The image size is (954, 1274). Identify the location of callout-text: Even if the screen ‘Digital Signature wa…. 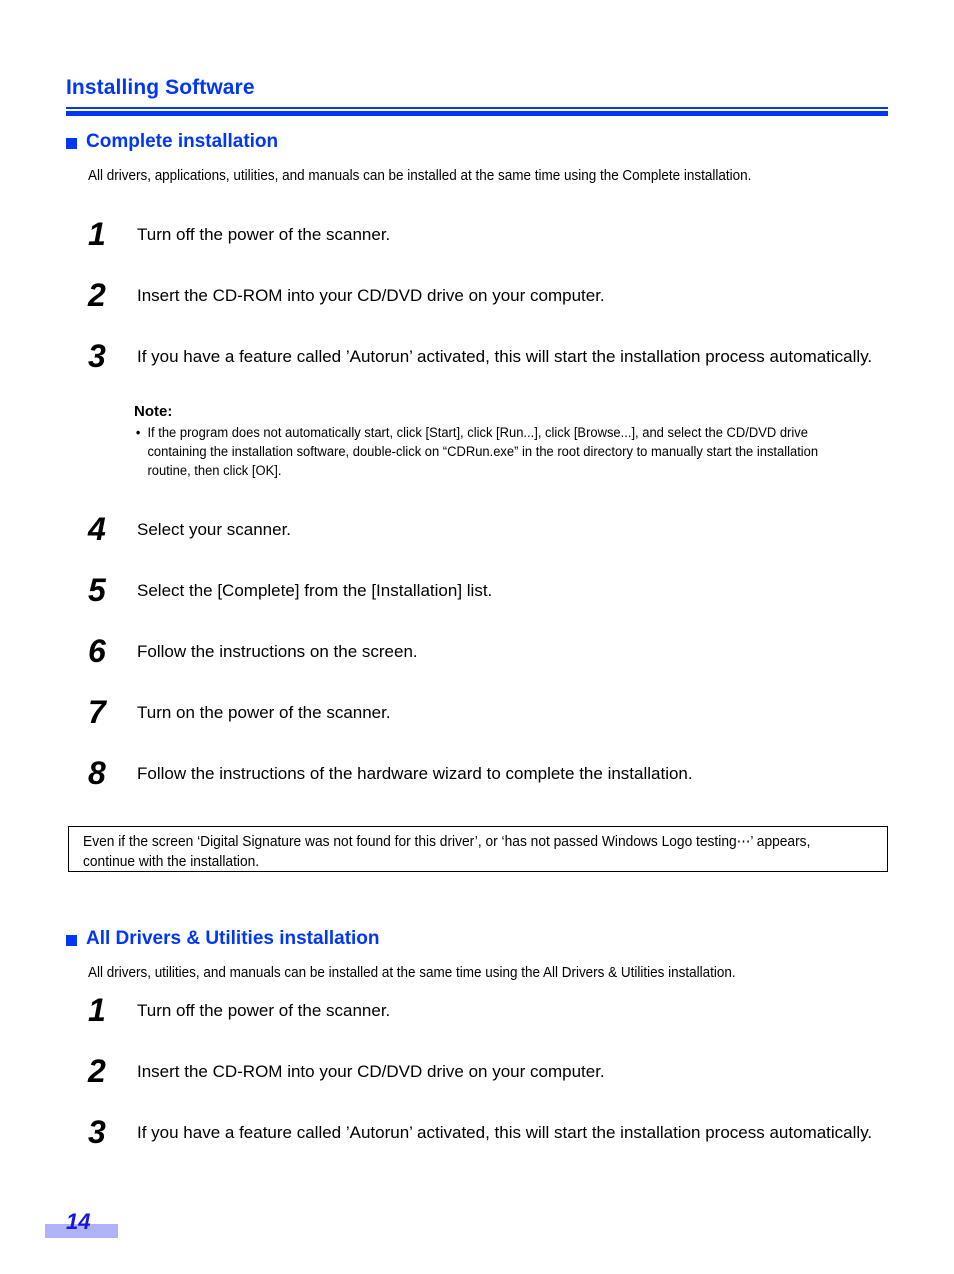
(447, 852).